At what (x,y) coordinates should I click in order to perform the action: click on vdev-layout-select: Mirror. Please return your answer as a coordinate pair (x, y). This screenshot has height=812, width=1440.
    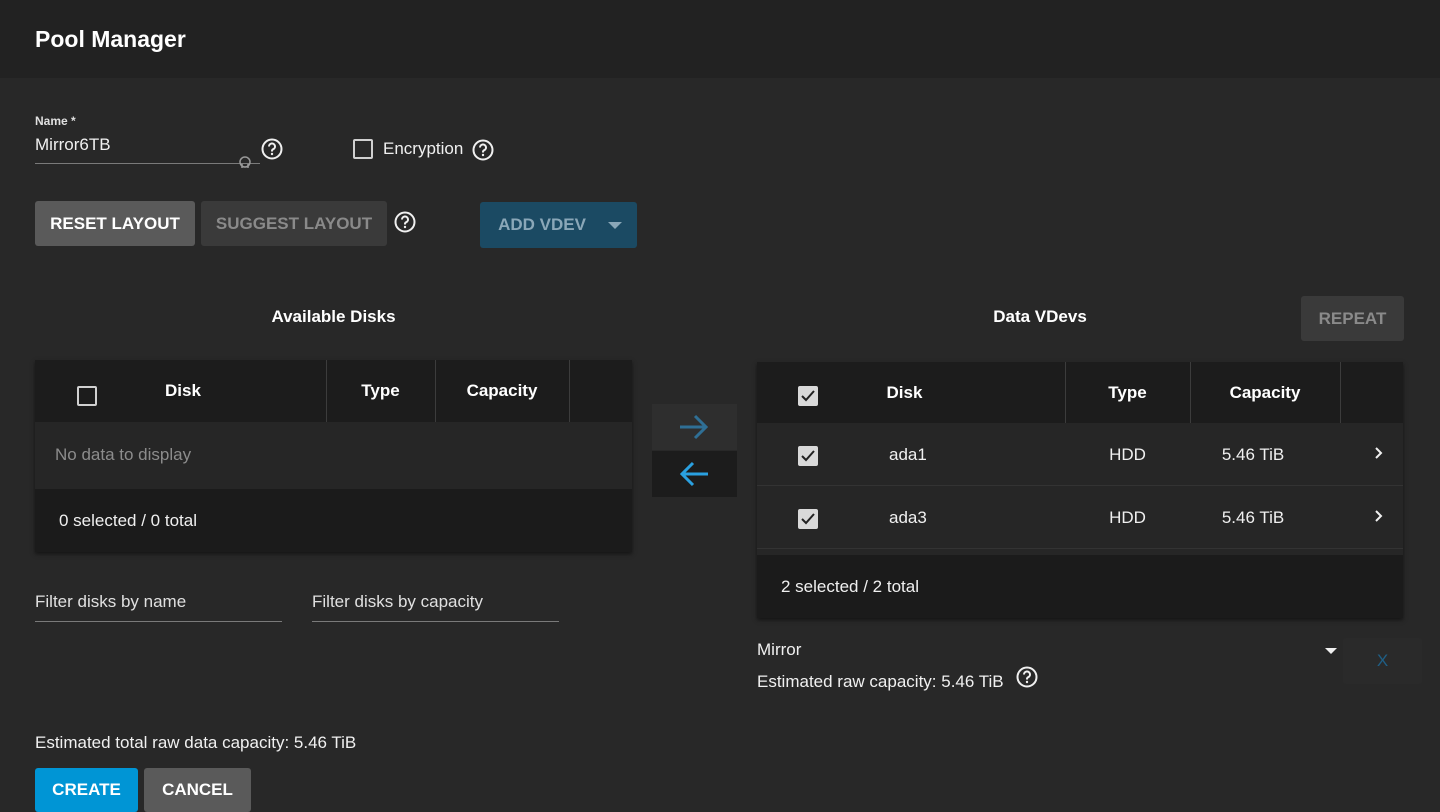
    Looking at the image, I should click on (1048, 652).